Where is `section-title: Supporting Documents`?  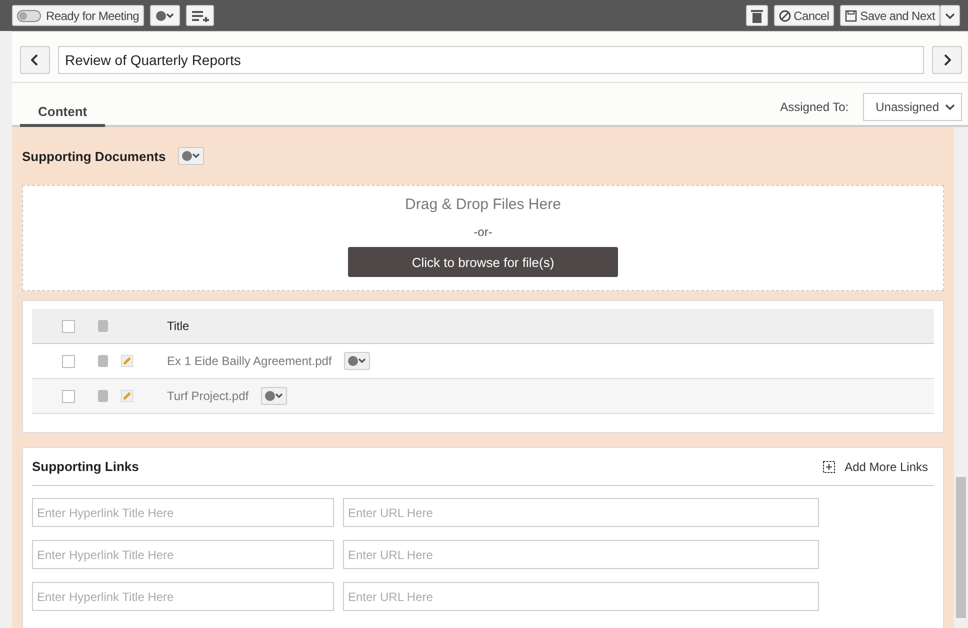
section-title: Supporting Documents is located at coordinates (94, 156).